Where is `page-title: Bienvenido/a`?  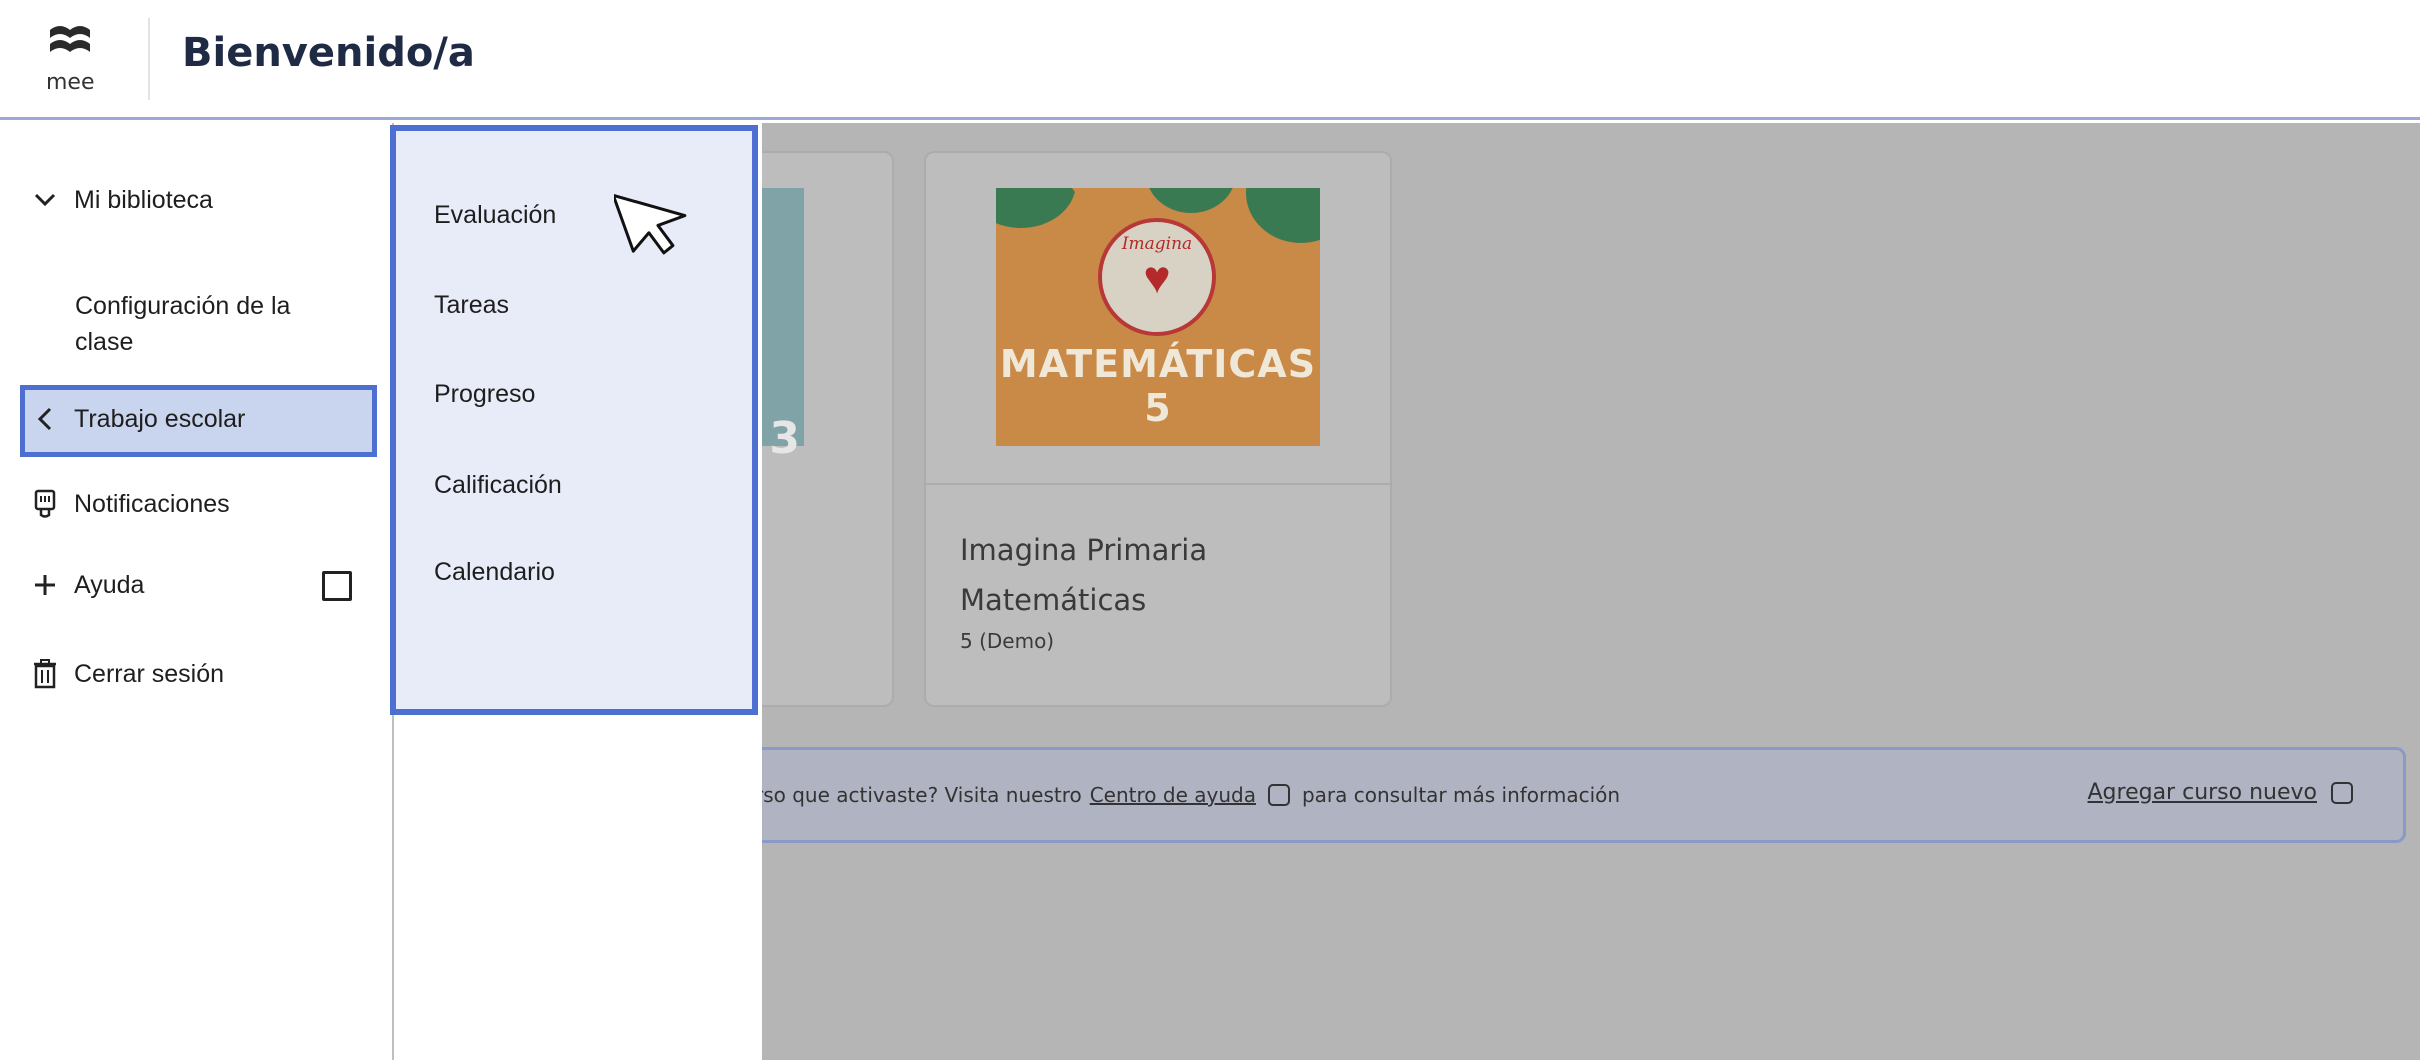 page-title: Bienvenido/a is located at coordinates (328, 53).